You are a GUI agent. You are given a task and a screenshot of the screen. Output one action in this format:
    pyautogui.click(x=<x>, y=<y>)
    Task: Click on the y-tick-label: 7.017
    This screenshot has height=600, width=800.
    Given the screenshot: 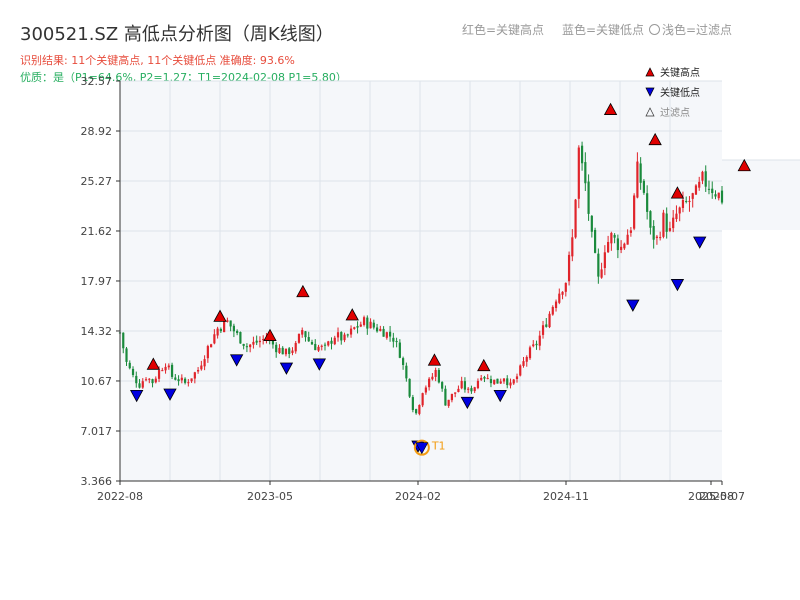 What is the action you would take?
    pyautogui.click(x=97, y=431)
    